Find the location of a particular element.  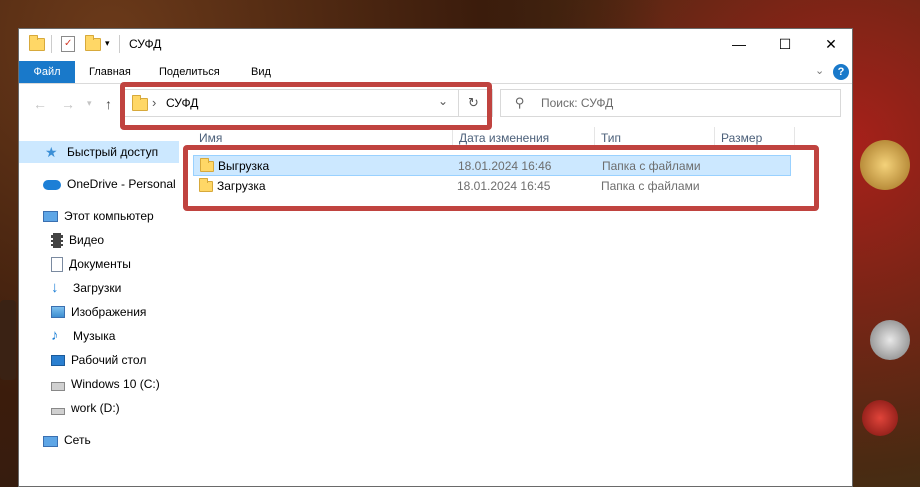

cloud-icon is located at coordinates (52, 185).